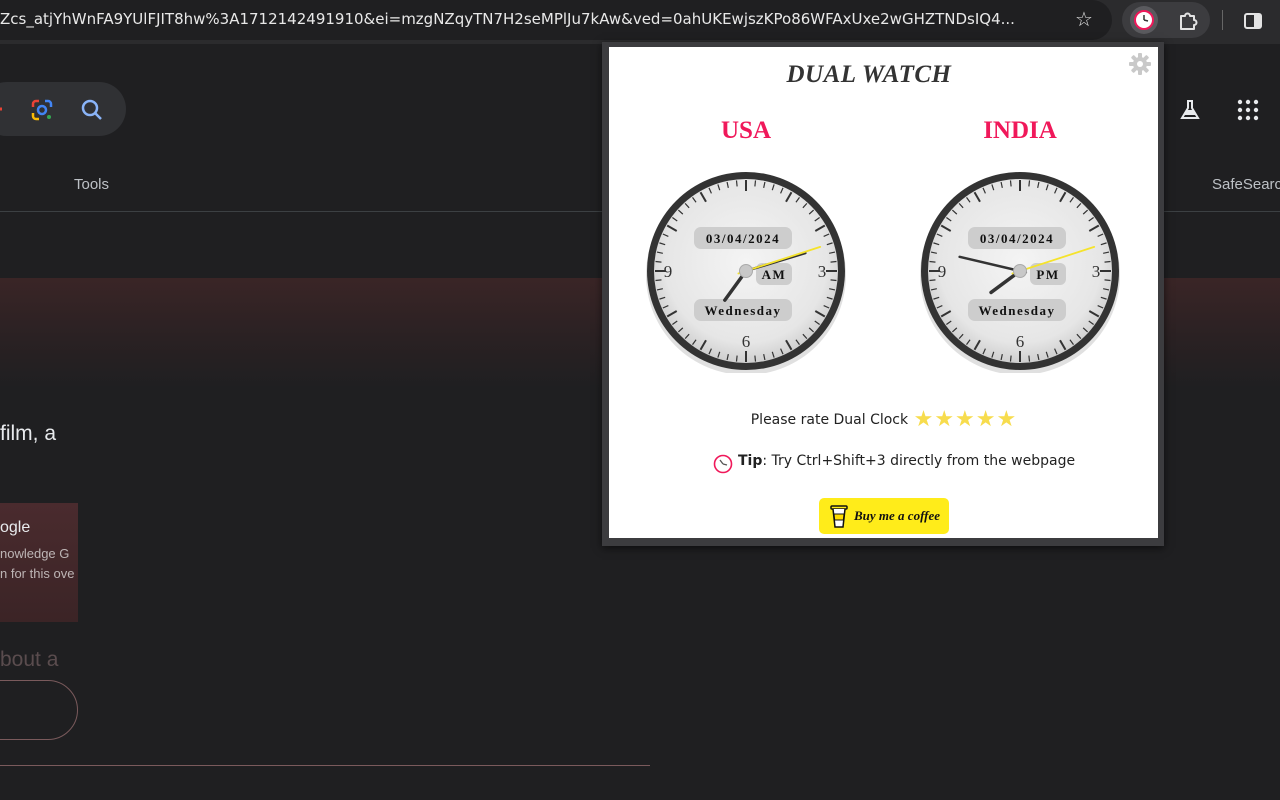 The image size is (1280, 800). What do you see at coordinates (1084, 20) in the screenshot?
I see `bookmark-star-icon: ☆` at bounding box center [1084, 20].